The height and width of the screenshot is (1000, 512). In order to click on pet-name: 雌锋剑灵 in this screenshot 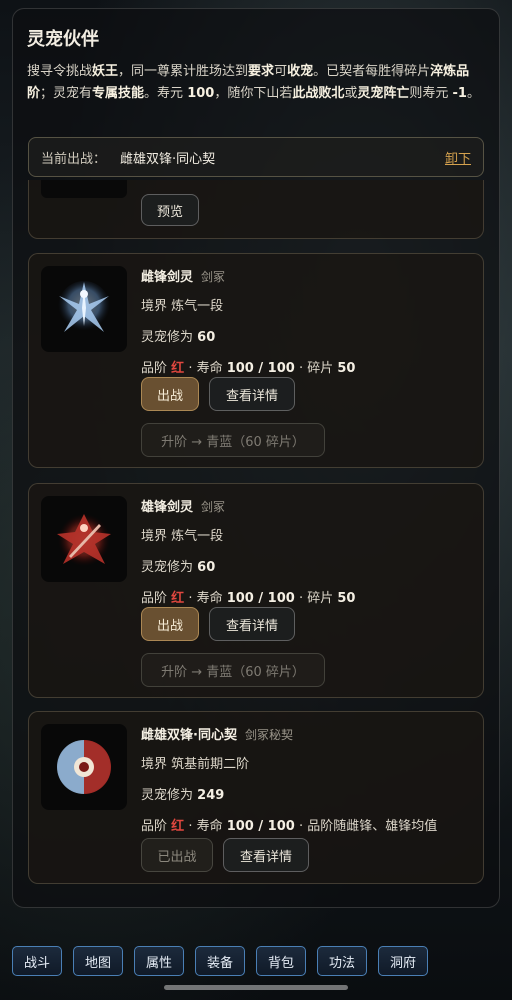, I will do `click(167, 277)`.